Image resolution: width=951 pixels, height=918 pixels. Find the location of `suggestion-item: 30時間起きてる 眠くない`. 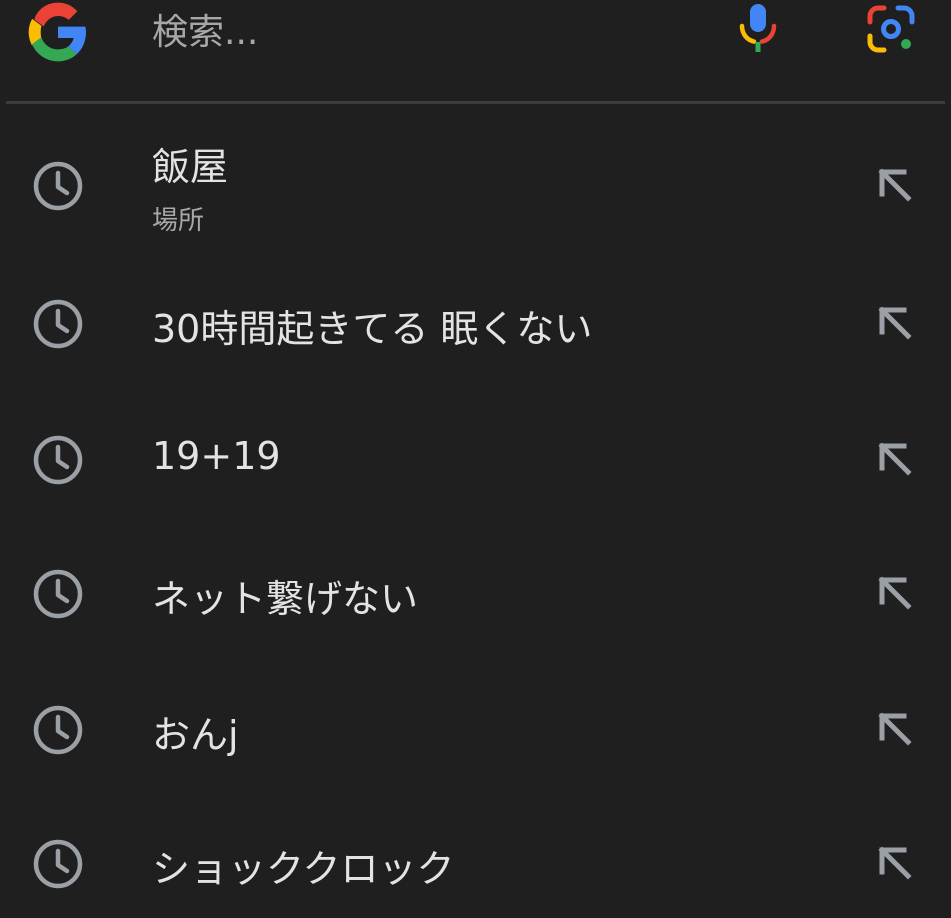

suggestion-item: 30時間起きてる 眠くない is located at coordinates (475, 324).